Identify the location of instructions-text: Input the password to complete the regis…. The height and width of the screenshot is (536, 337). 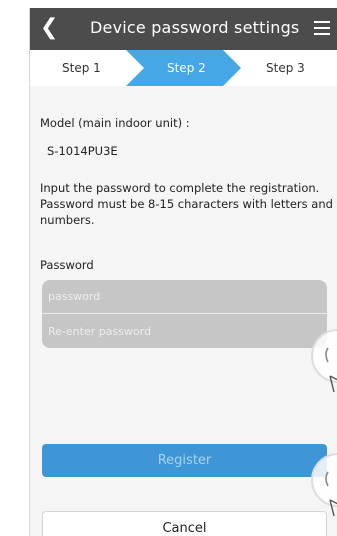
(186, 204).